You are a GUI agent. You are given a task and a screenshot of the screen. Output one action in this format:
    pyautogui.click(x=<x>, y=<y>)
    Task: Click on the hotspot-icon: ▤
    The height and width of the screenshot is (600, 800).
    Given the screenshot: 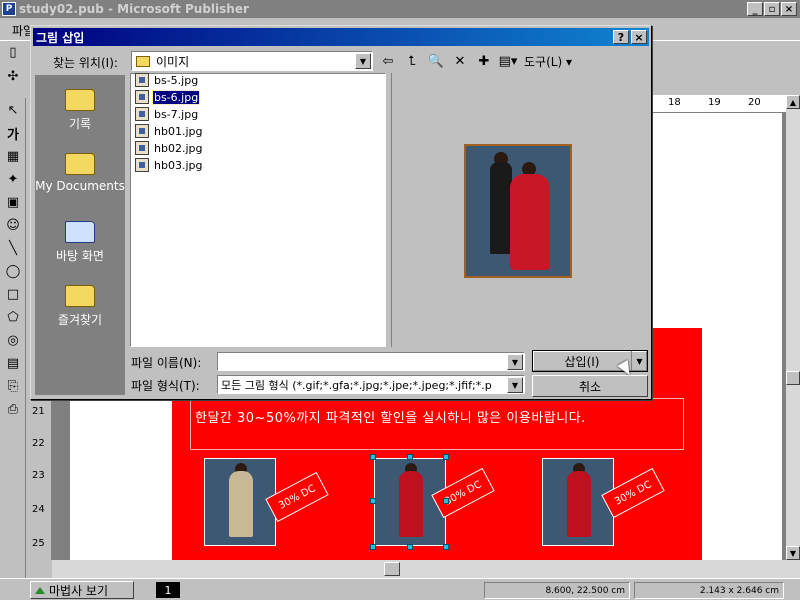 What is the action you would take?
    pyautogui.click(x=13, y=363)
    